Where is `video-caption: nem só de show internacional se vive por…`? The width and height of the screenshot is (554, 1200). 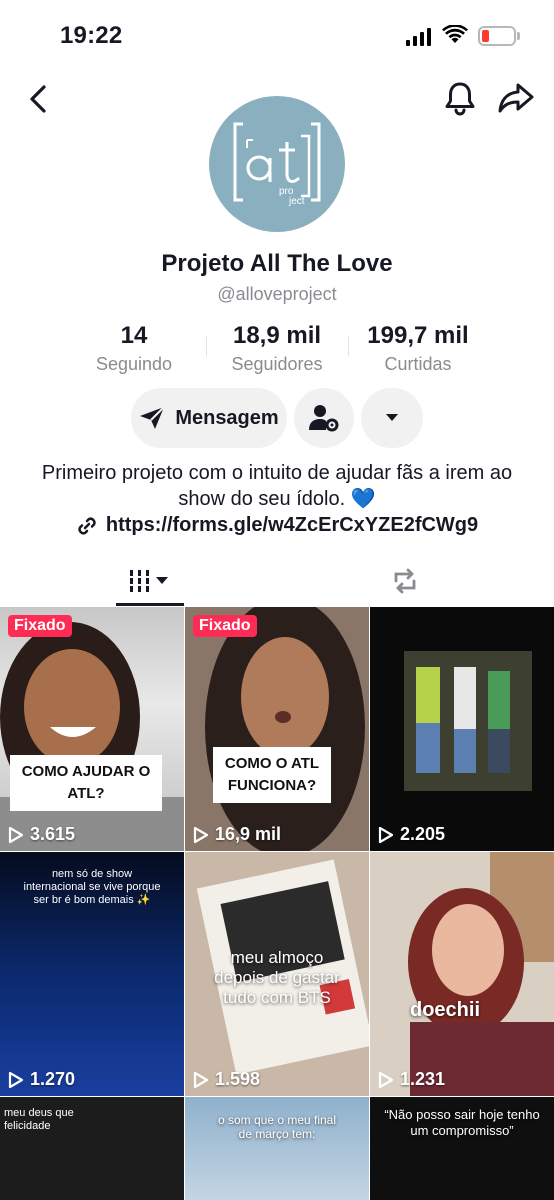
video-caption: nem só de show internacional se vive por… is located at coordinates (92, 887).